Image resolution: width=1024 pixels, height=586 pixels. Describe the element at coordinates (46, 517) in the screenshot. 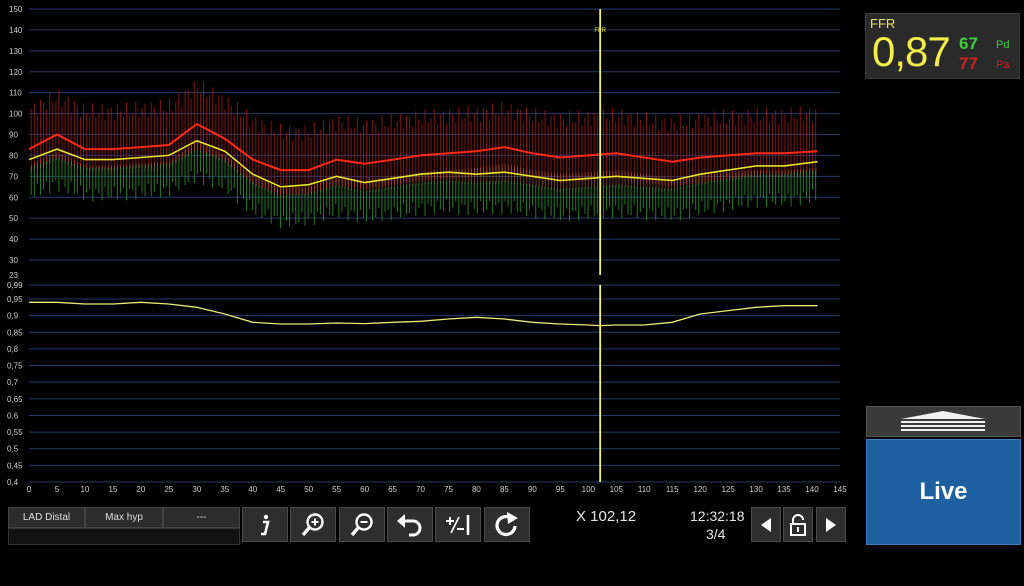

I see `vessel-label: LAD Distal` at that location.